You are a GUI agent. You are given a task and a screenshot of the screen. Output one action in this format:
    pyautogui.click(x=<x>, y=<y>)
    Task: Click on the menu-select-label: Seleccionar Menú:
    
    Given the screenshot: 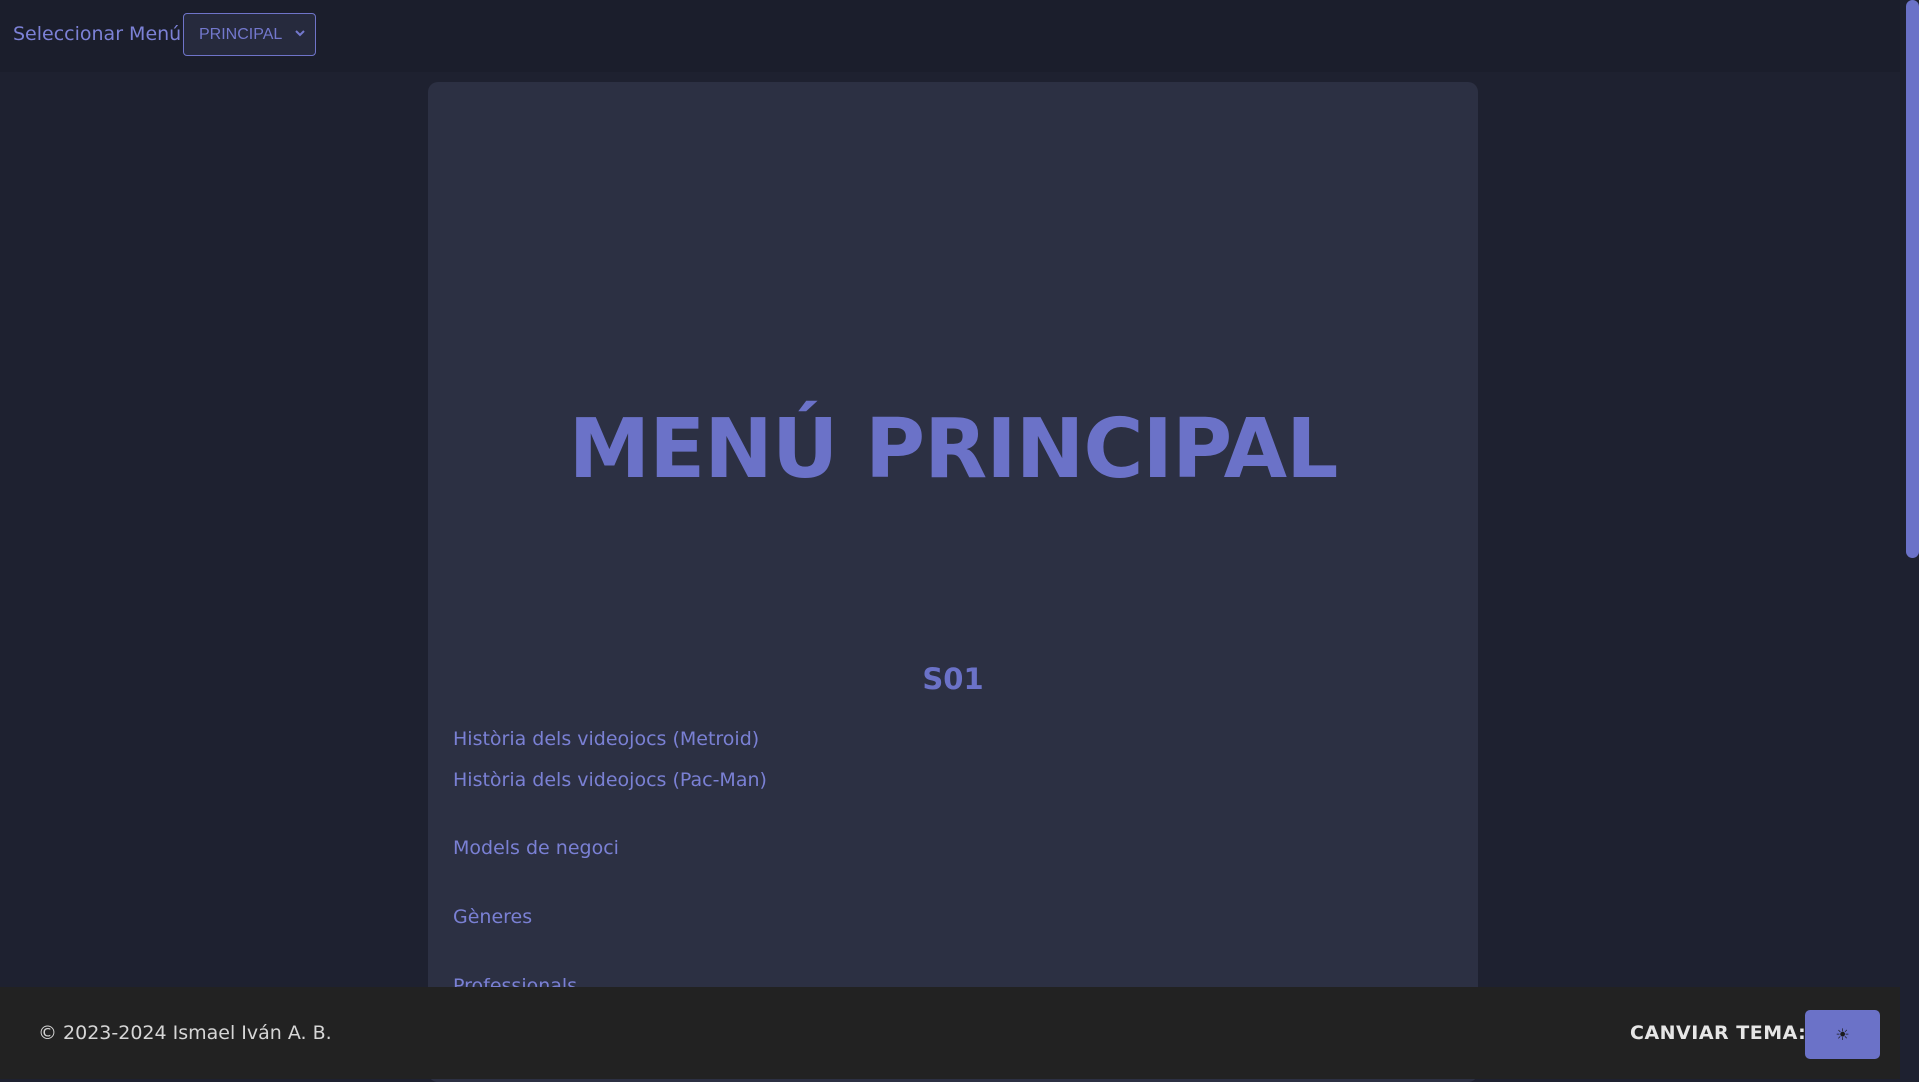 What is the action you would take?
    pyautogui.click(x=100, y=34)
    